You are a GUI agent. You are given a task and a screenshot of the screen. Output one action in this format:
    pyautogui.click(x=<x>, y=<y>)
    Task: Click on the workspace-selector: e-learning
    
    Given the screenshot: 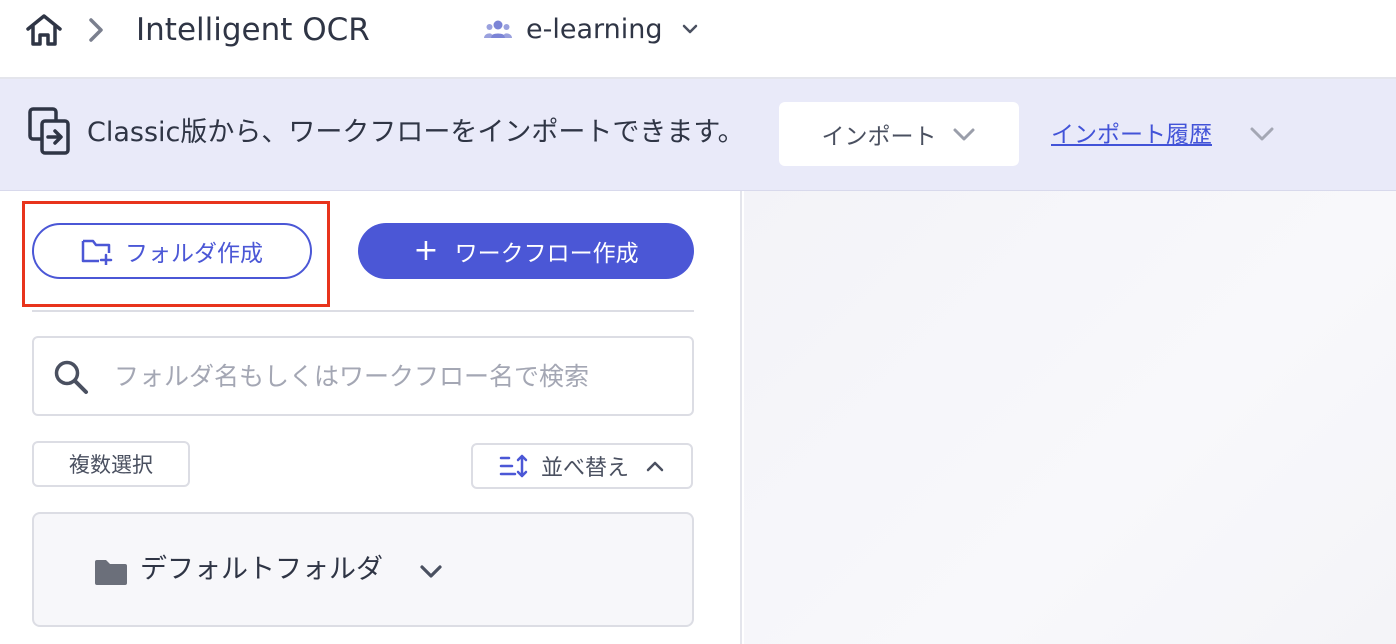 What is the action you would take?
    pyautogui.click(x=594, y=30)
    